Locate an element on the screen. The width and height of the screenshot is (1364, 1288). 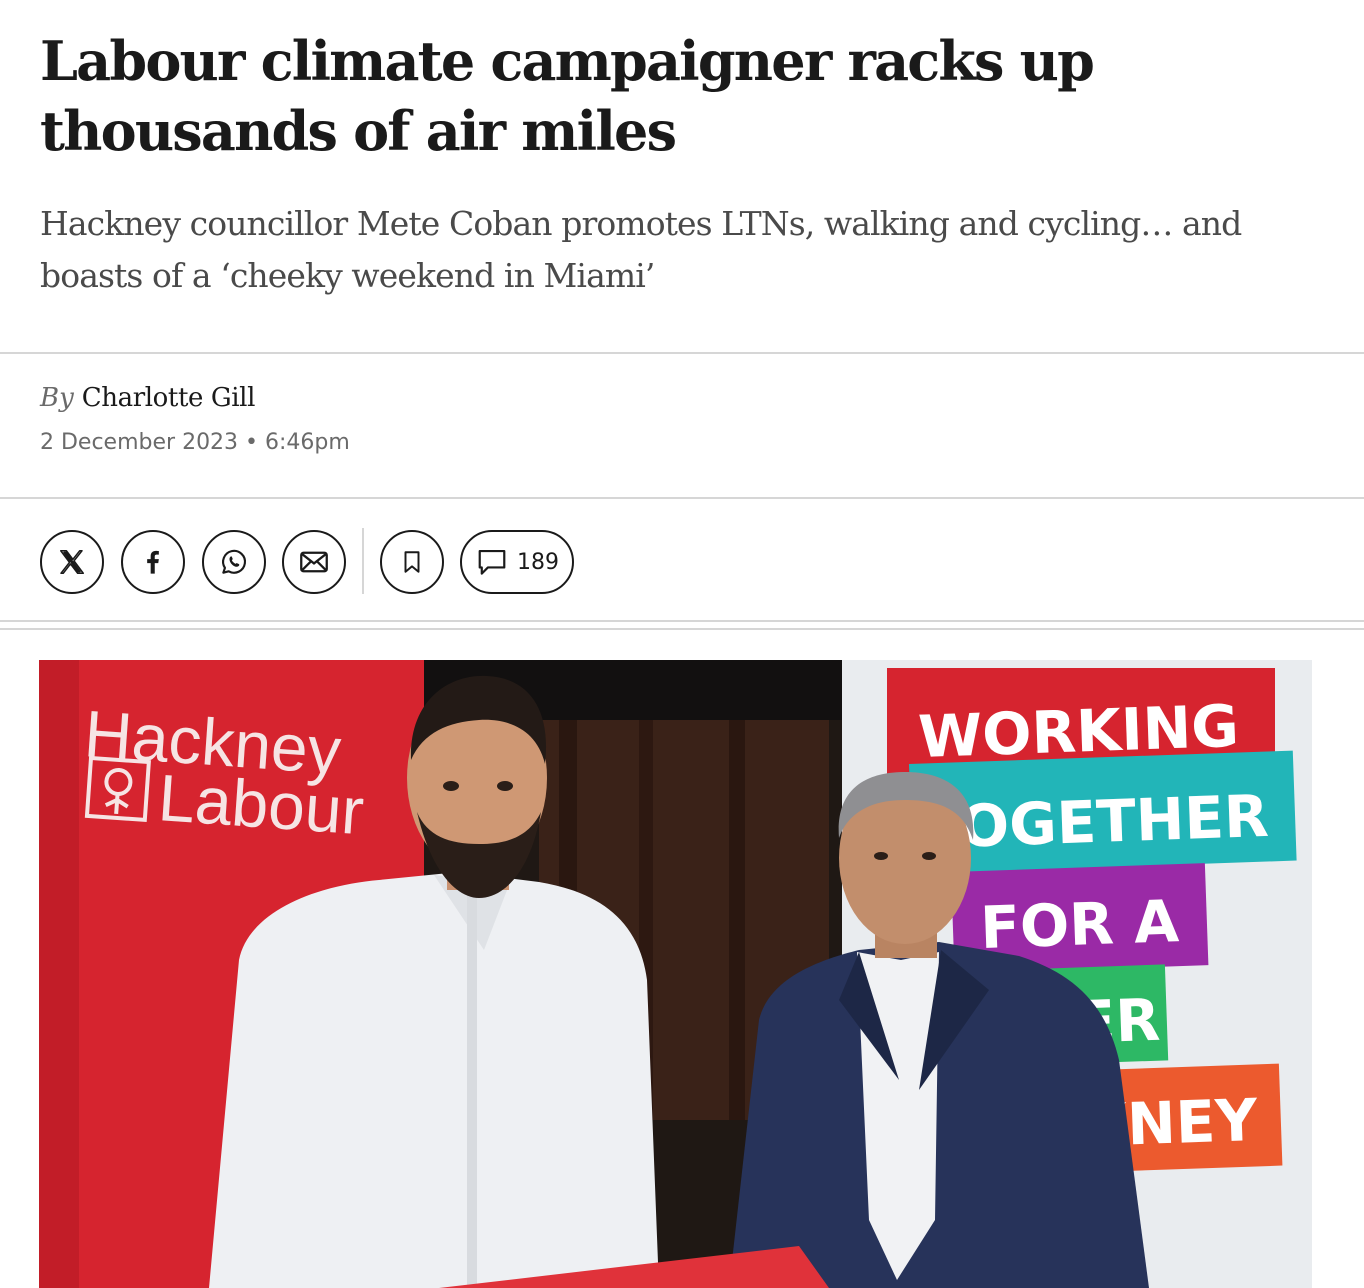
share-x-button is located at coordinates (72, 562).